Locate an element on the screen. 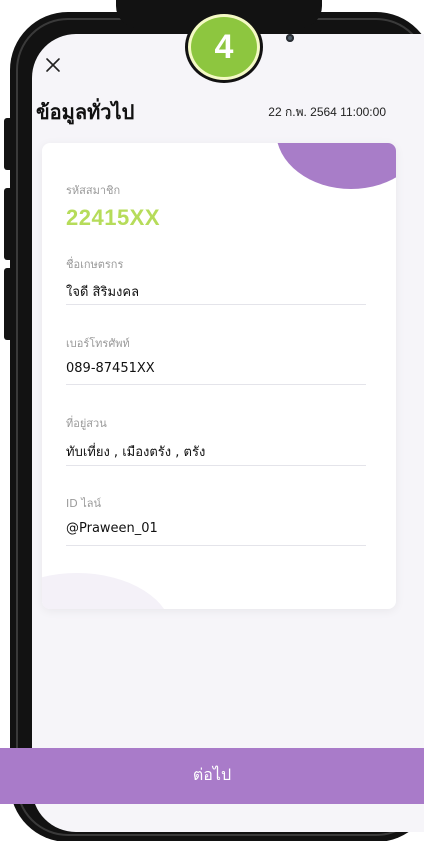  garden-address-label: ที่อยู่สวน is located at coordinates (86, 423).